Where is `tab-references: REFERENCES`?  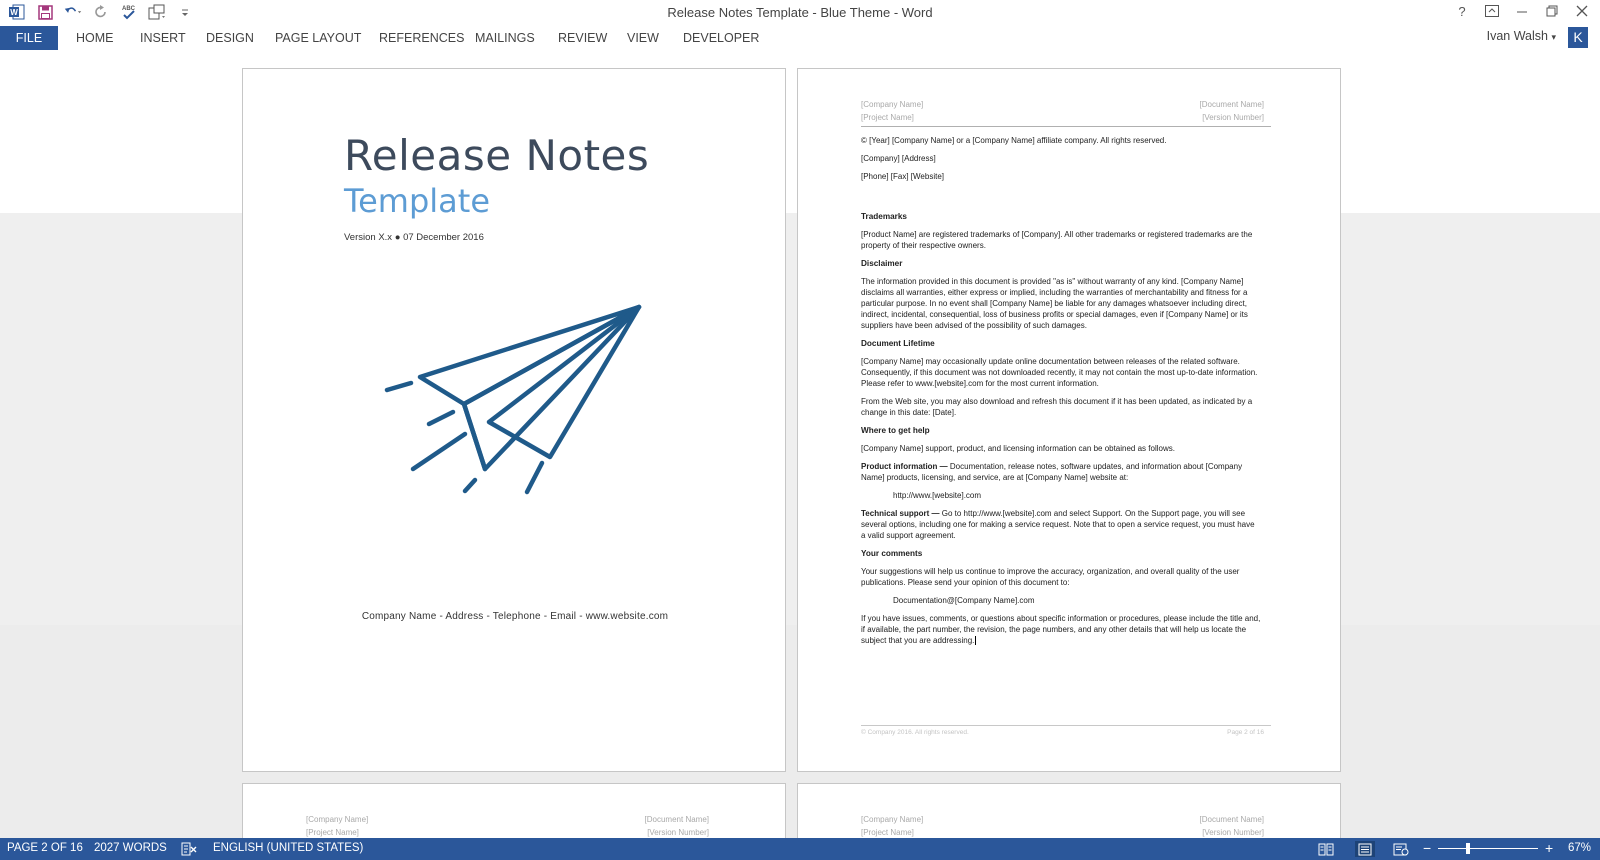
tab-references: REFERENCES is located at coordinates (421, 38).